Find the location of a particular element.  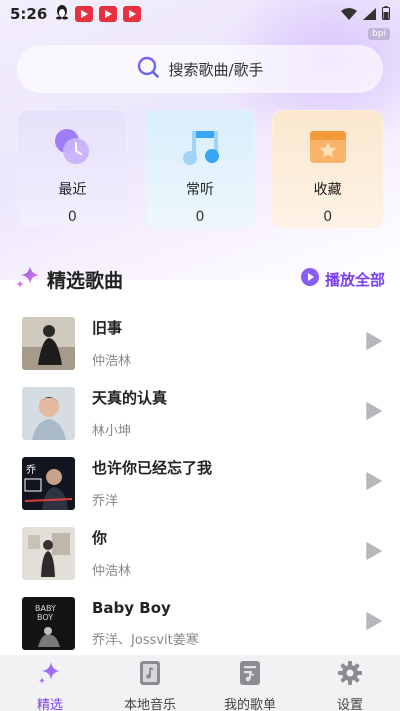

often-card: 常听 0 is located at coordinates (200, 169).